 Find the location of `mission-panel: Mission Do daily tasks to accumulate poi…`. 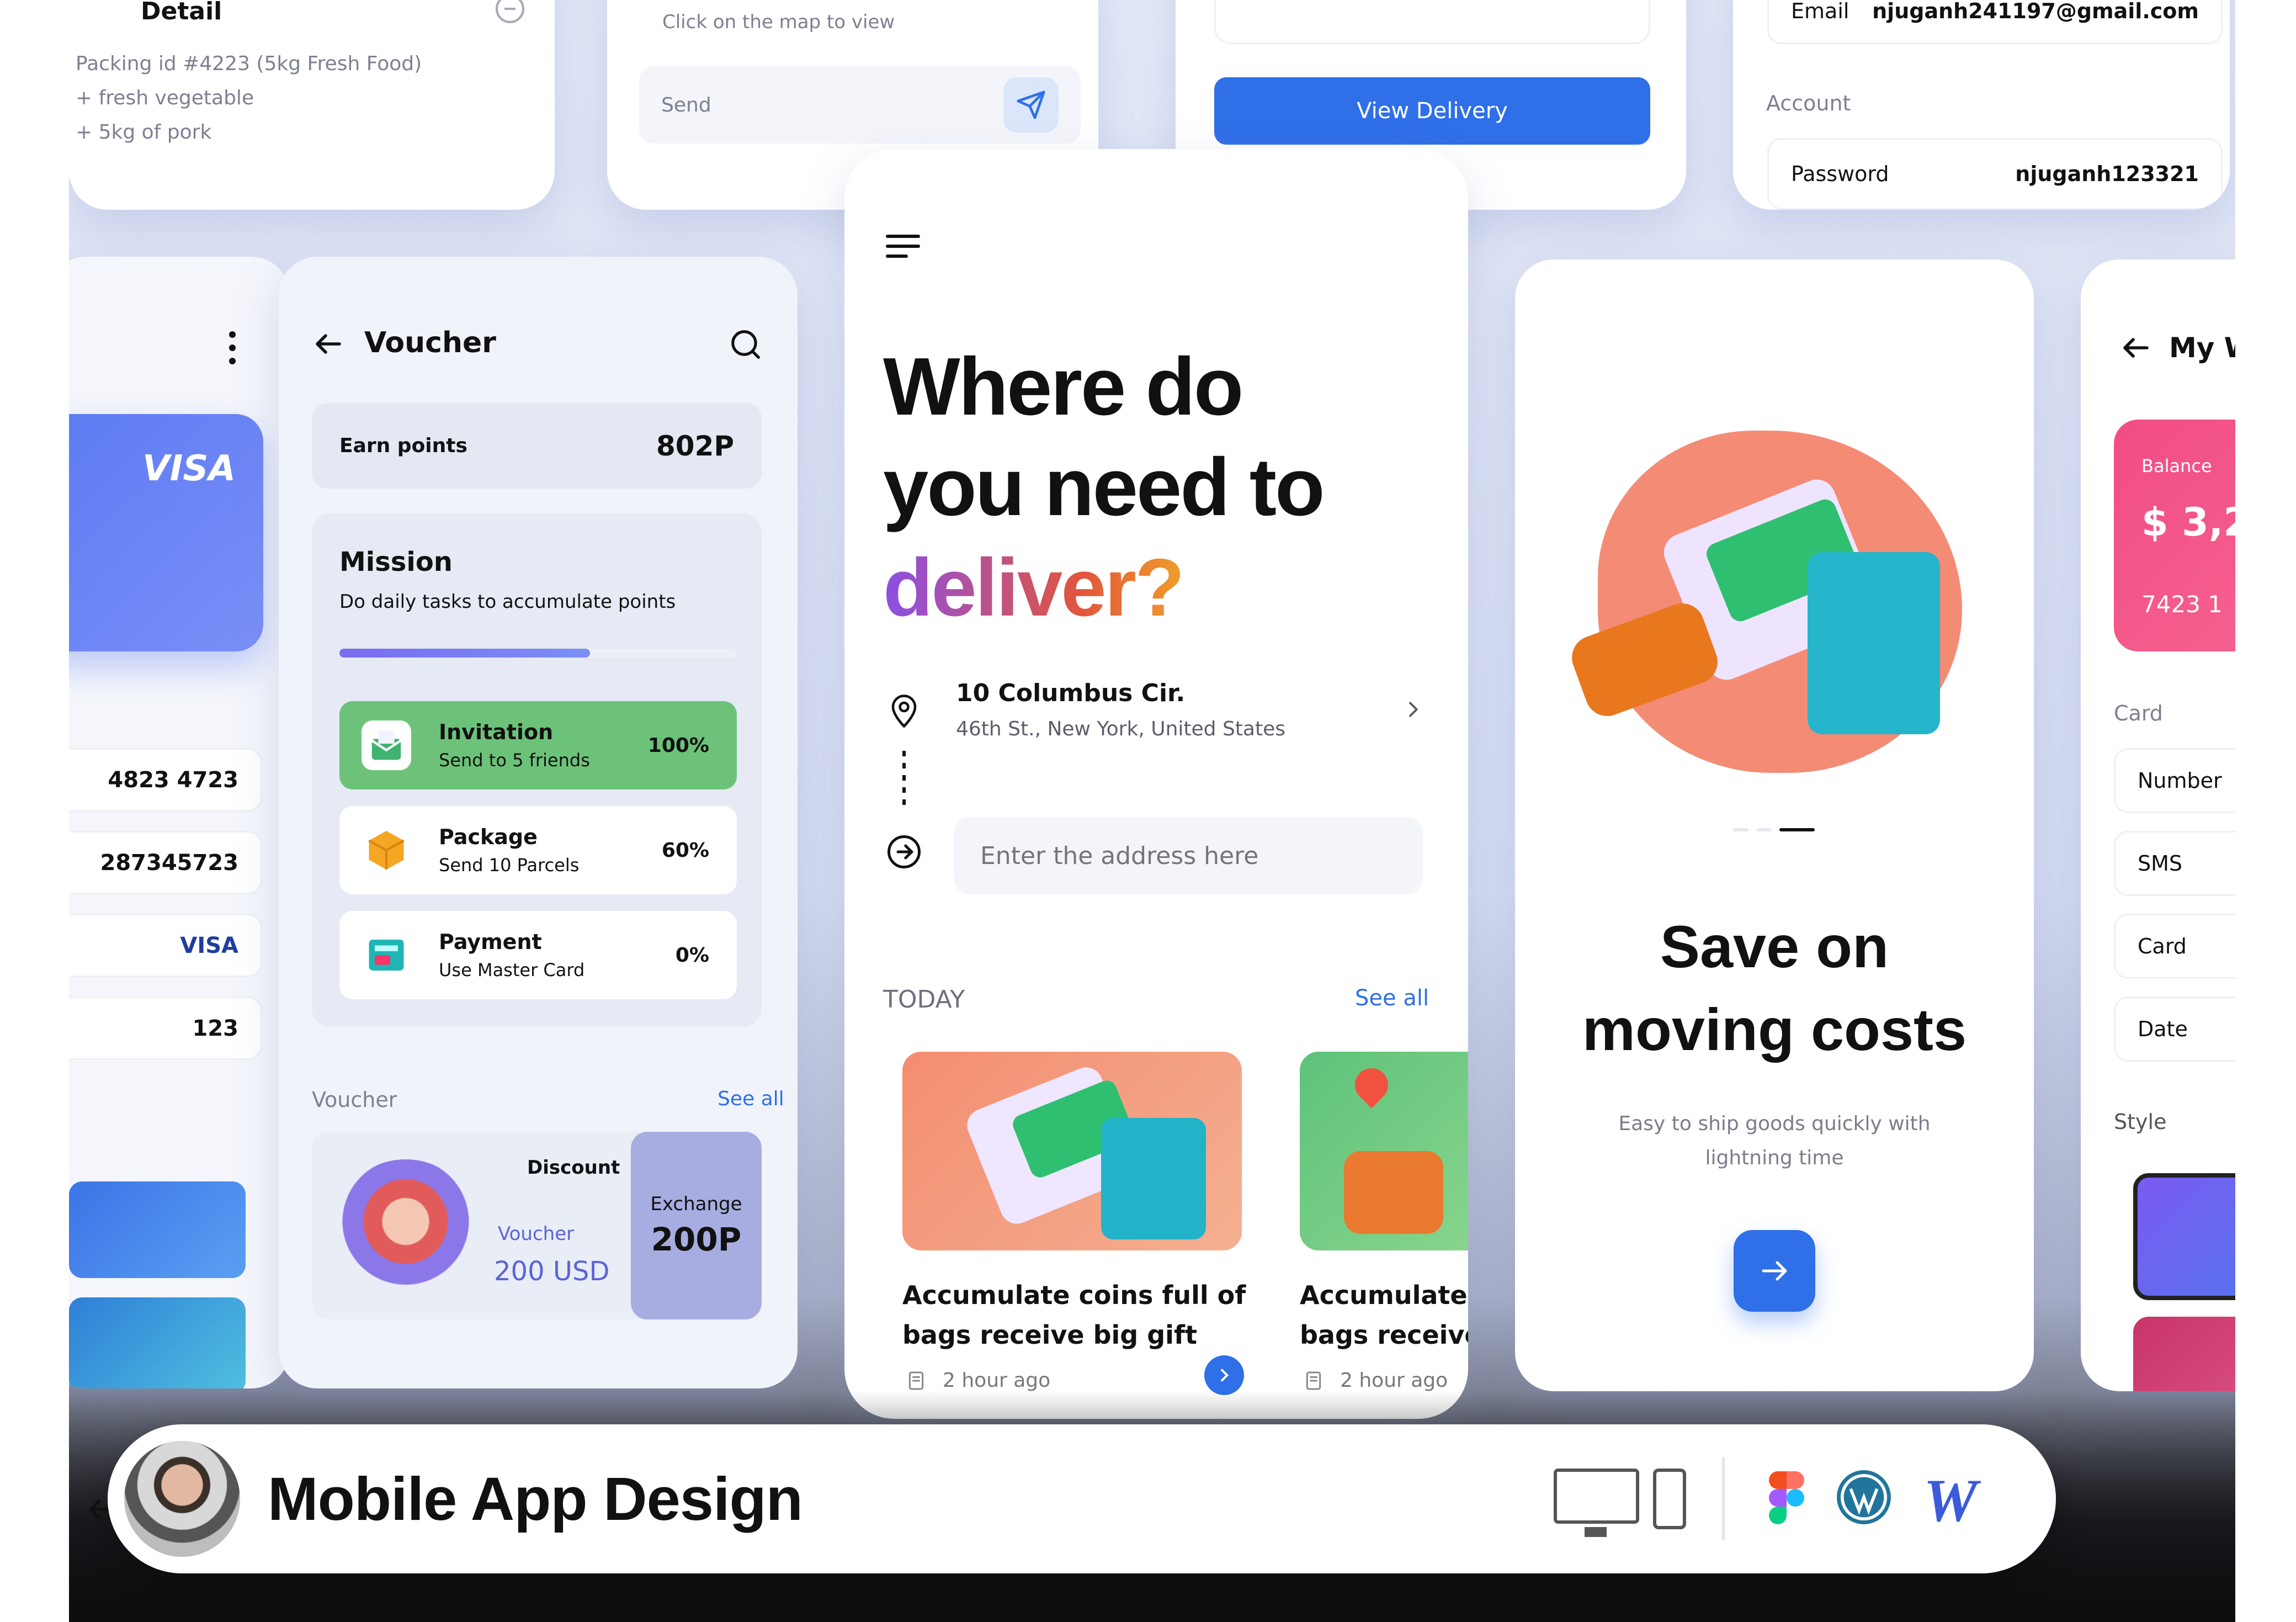

mission-panel: Mission Do daily tasks to accumulate poi… is located at coordinates (537, 770).